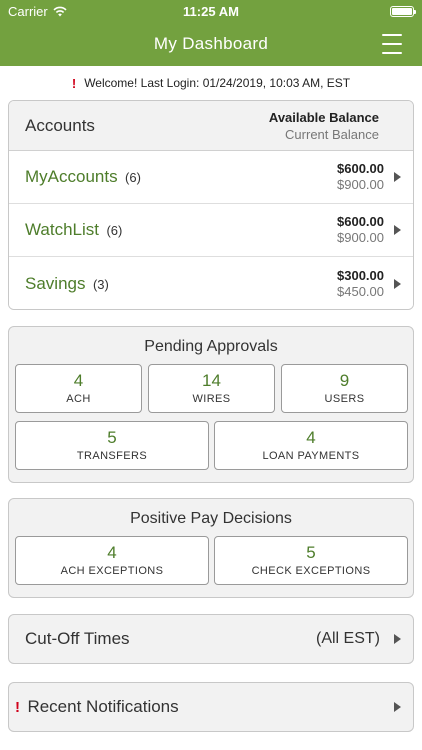 Image resolution: width=422 pixels, height=750 pixels. What do you see at coordinates (62, 229) in the screenshot?
I see `account-name: WatchList` at bounding box center [62, 229].